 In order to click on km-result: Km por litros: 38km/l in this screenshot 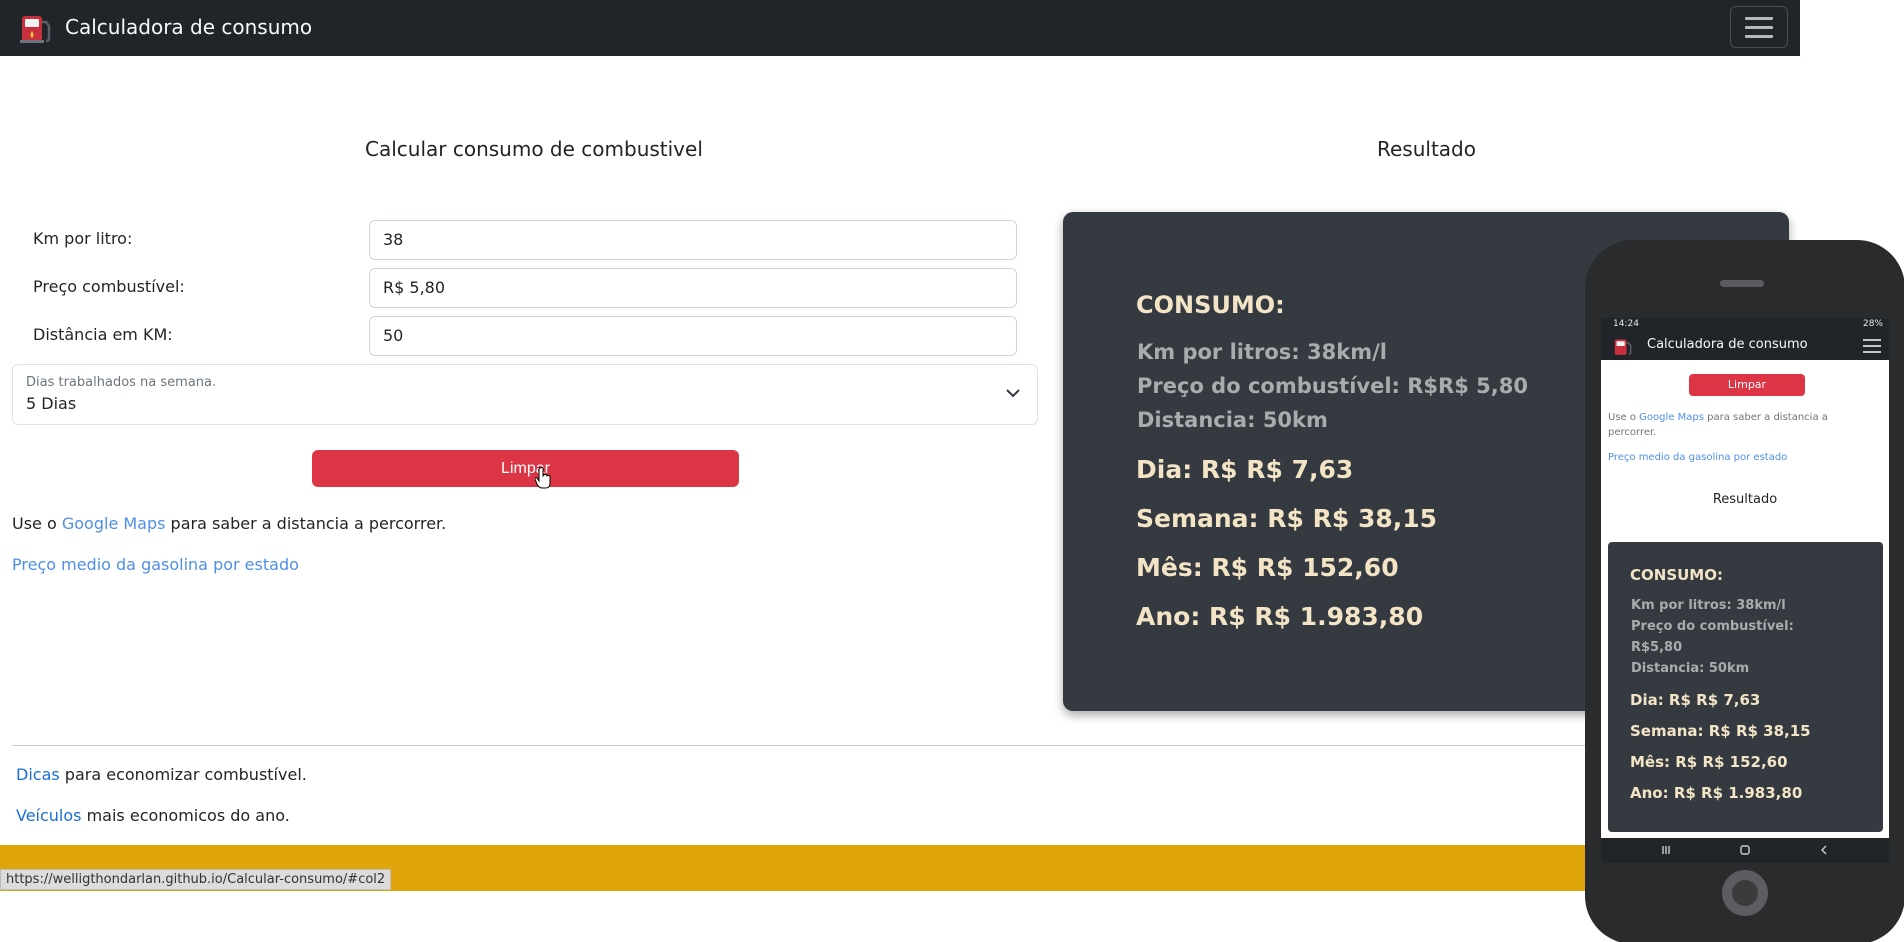, I will do `click(1262, 352)`.